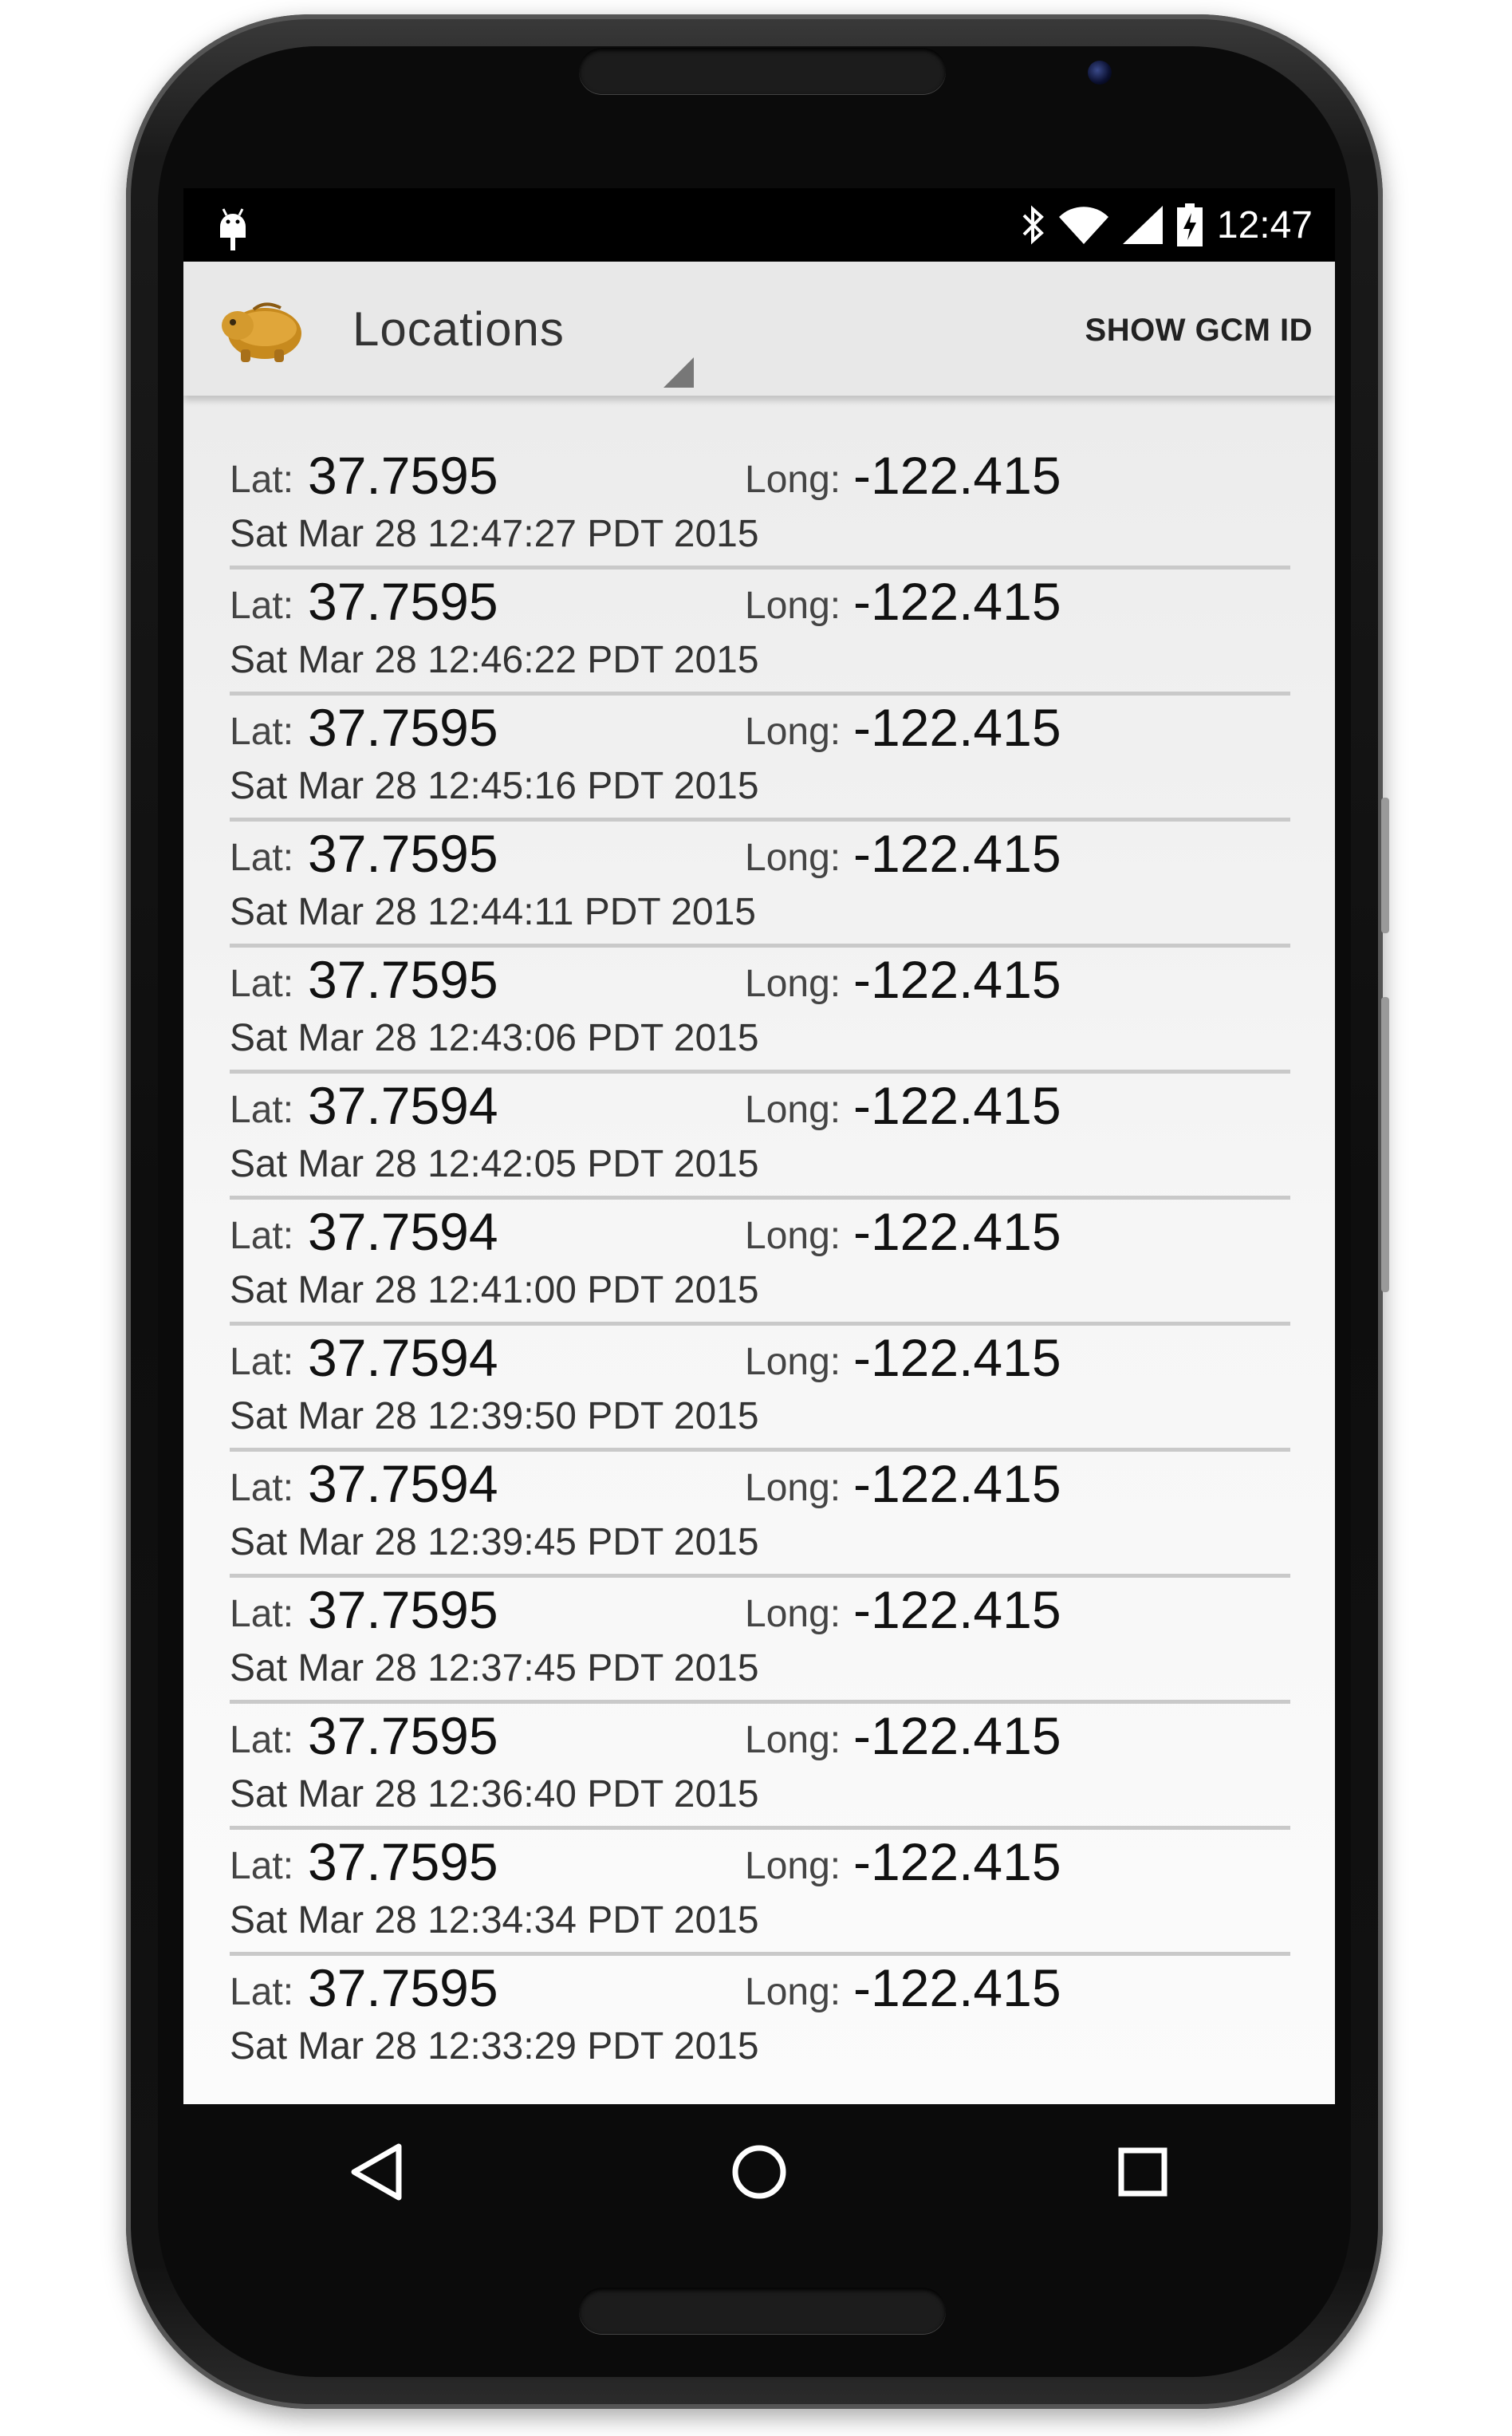 The width and height of the screenshot is (1512, 2436). Describe the element at coordinates (1189, 225) in the screenshot. I see `battery-charging-icon` at that location.